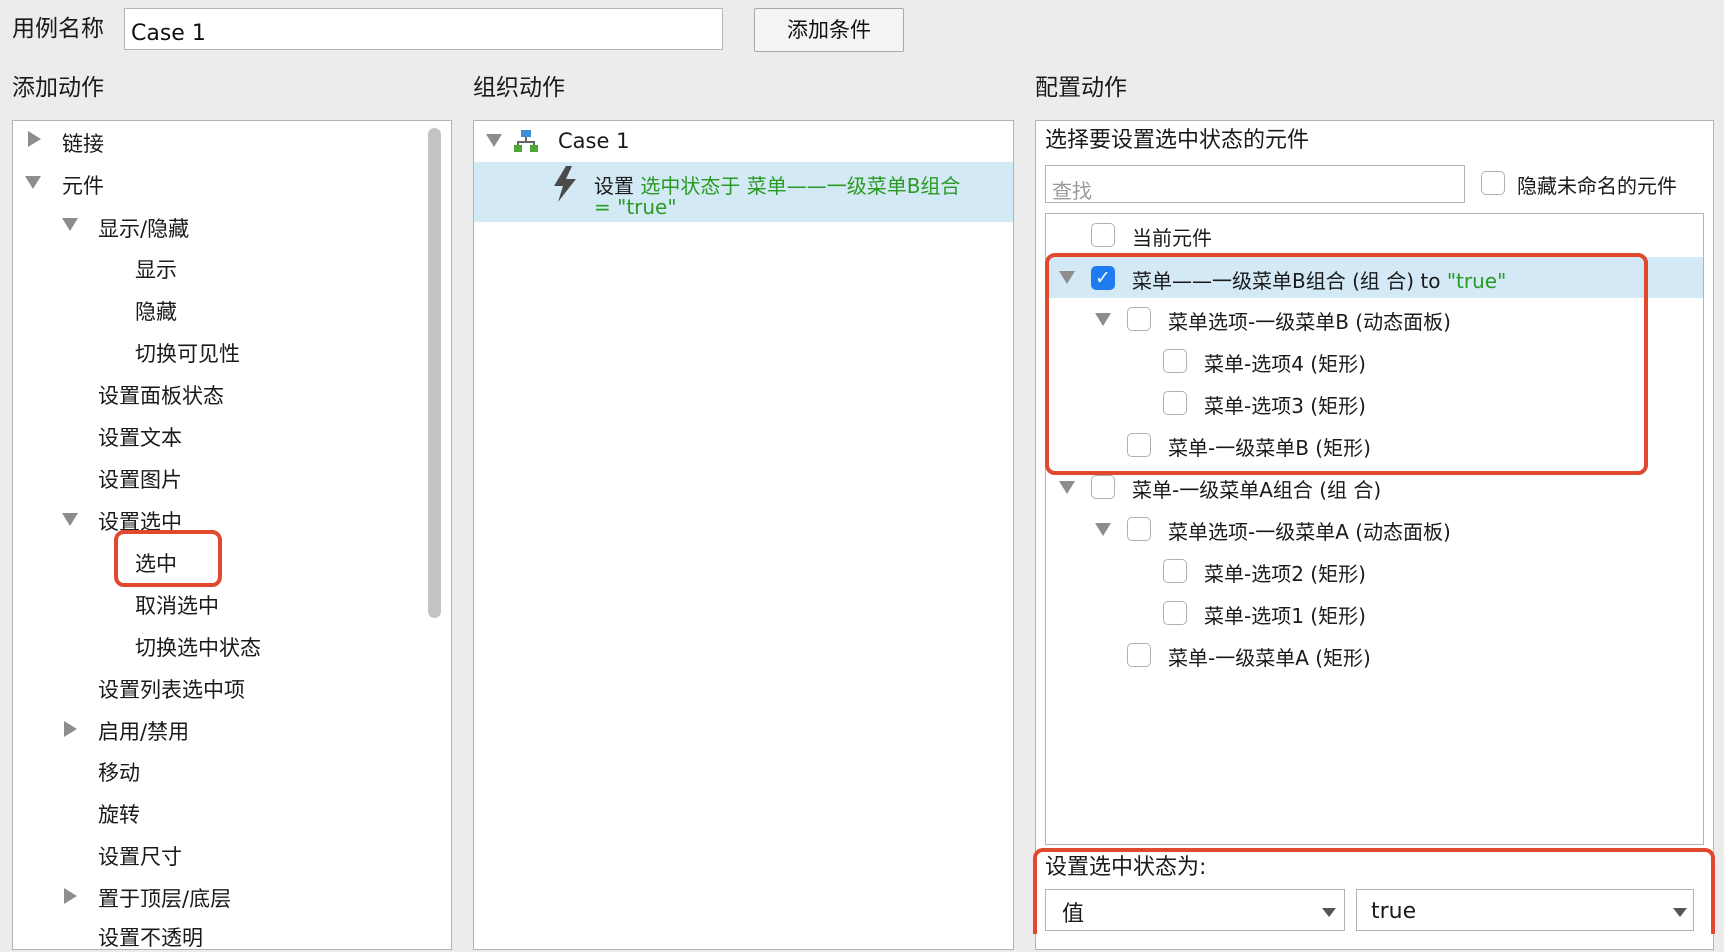 This screenshot has height=952, width=1724. Describe the element at coordinates (1285, 572) in the screenshot. I see `widget-label: 菜单-选项2 (矩形)` at that location.